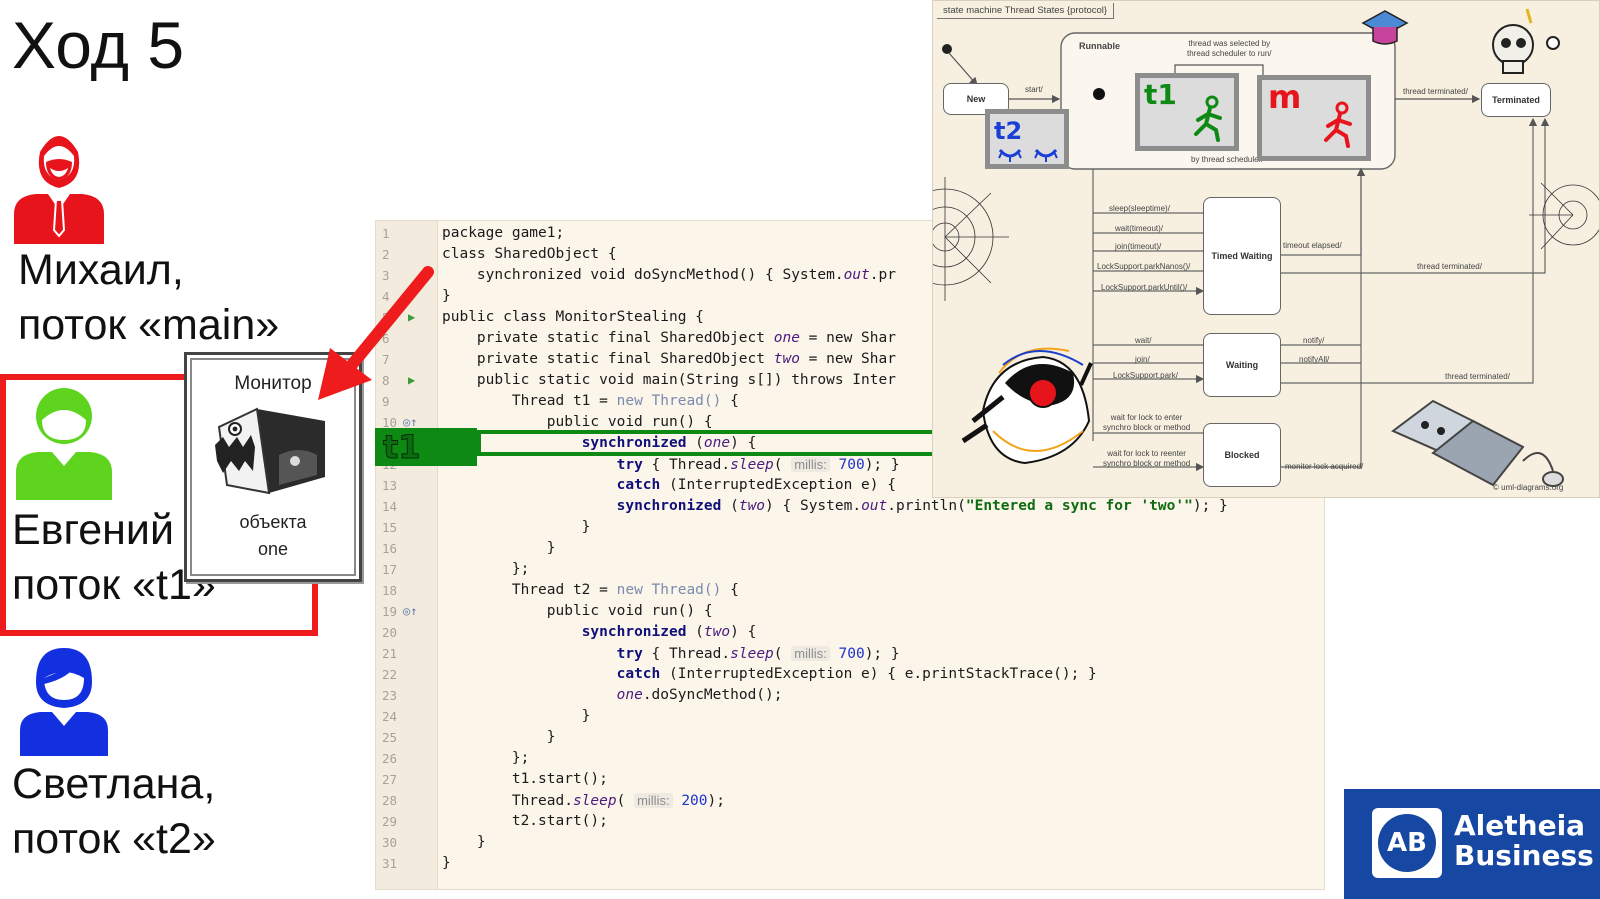 The height and width of the screenshot is (899, 1600). I want to click on code-text: public class MonitorStealing {, so click(573, 317).